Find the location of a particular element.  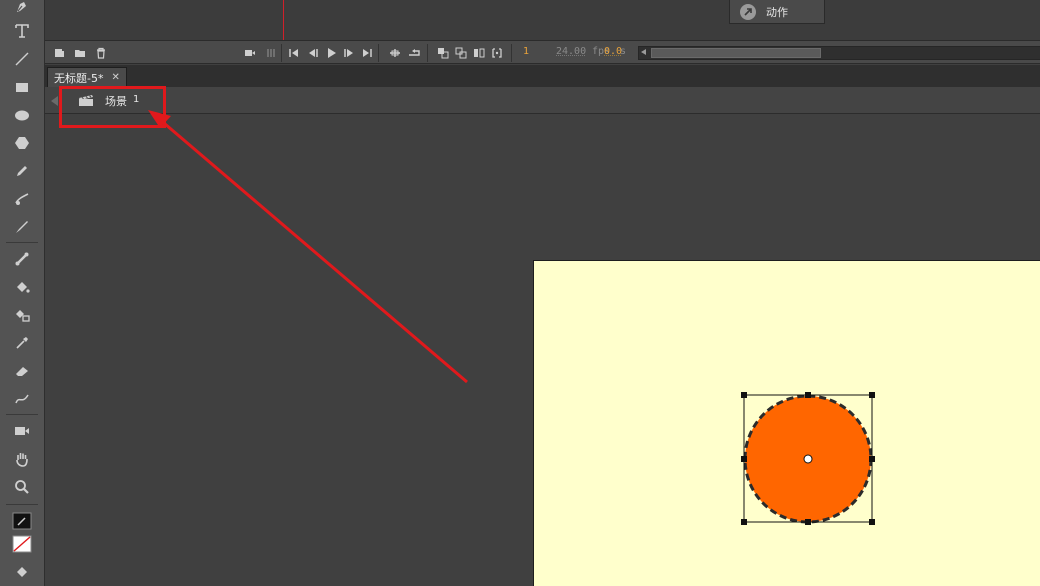

actions-panel-label: 动作 is located at coordinates (777, 12).